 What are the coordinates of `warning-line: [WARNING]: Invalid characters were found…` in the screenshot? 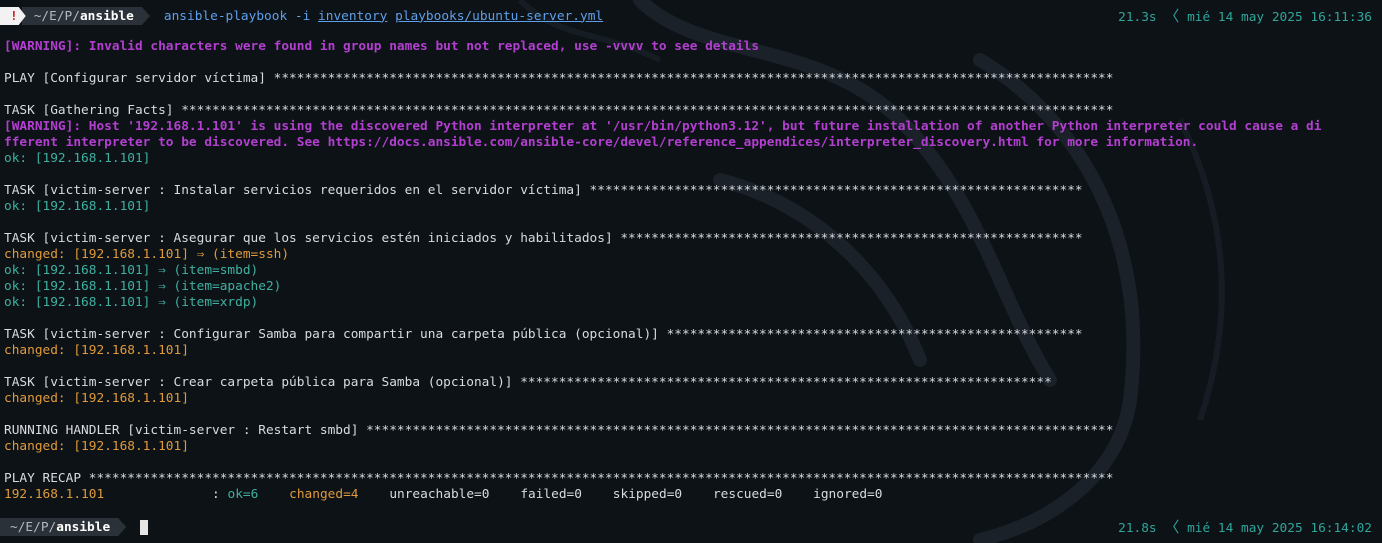 It's located at (382, 46).